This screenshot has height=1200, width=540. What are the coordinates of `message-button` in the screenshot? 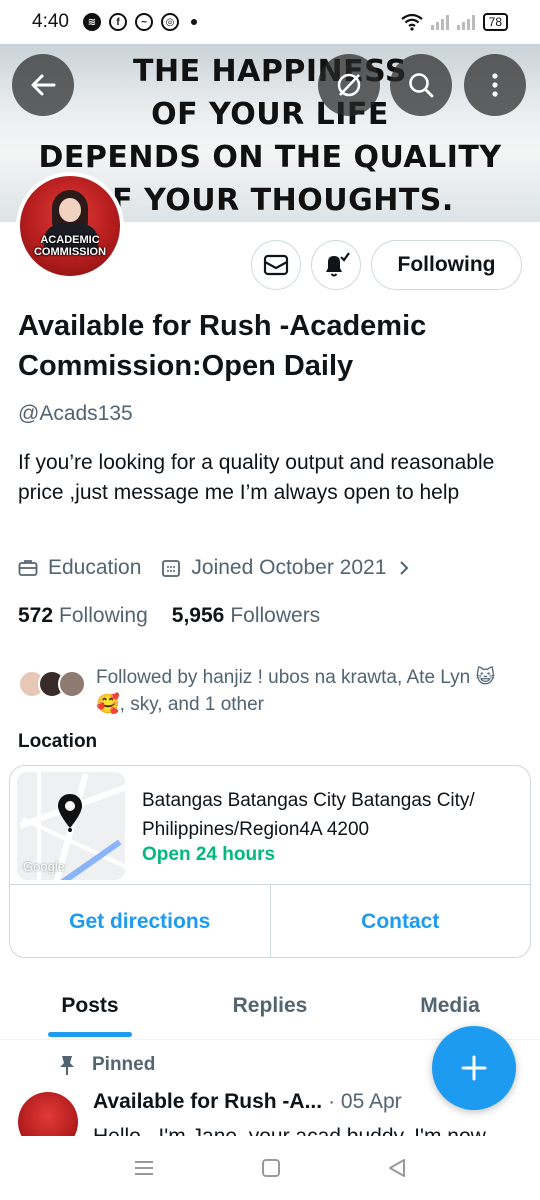 It's located at (276, 265).